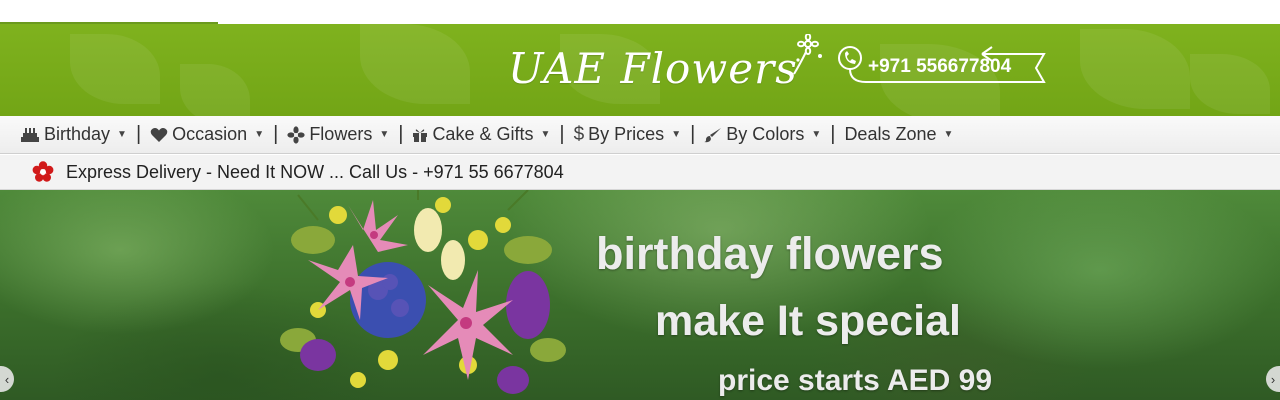  I want to click on chevron-left-icon: ‹, so click(7, 379).